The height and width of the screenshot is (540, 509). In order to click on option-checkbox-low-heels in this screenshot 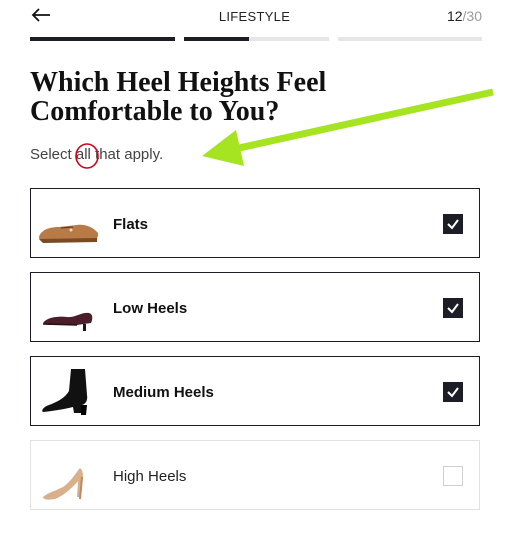, I will do `click(453, 308)`.